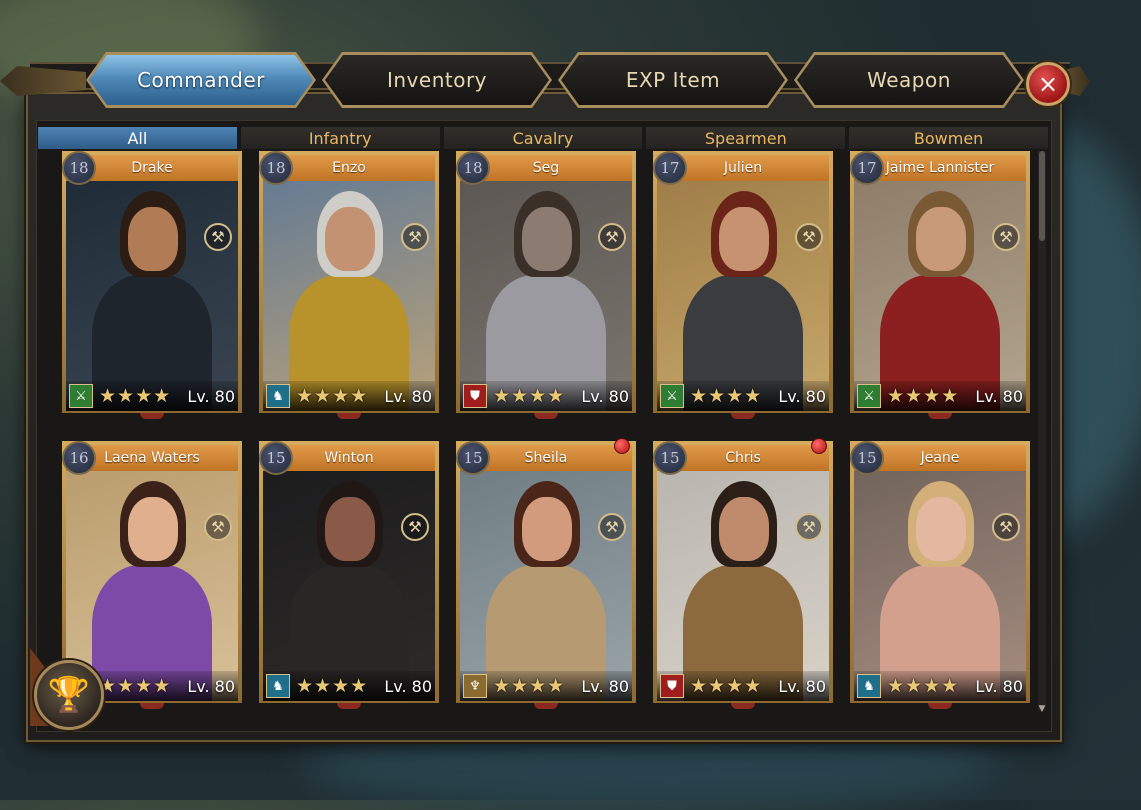 The width and height of the screenshot is (1141, 810). Describe the element at coordinates (1042, 709) in the screenshot. I see `scroll-down-arrow: ▼` at that location.